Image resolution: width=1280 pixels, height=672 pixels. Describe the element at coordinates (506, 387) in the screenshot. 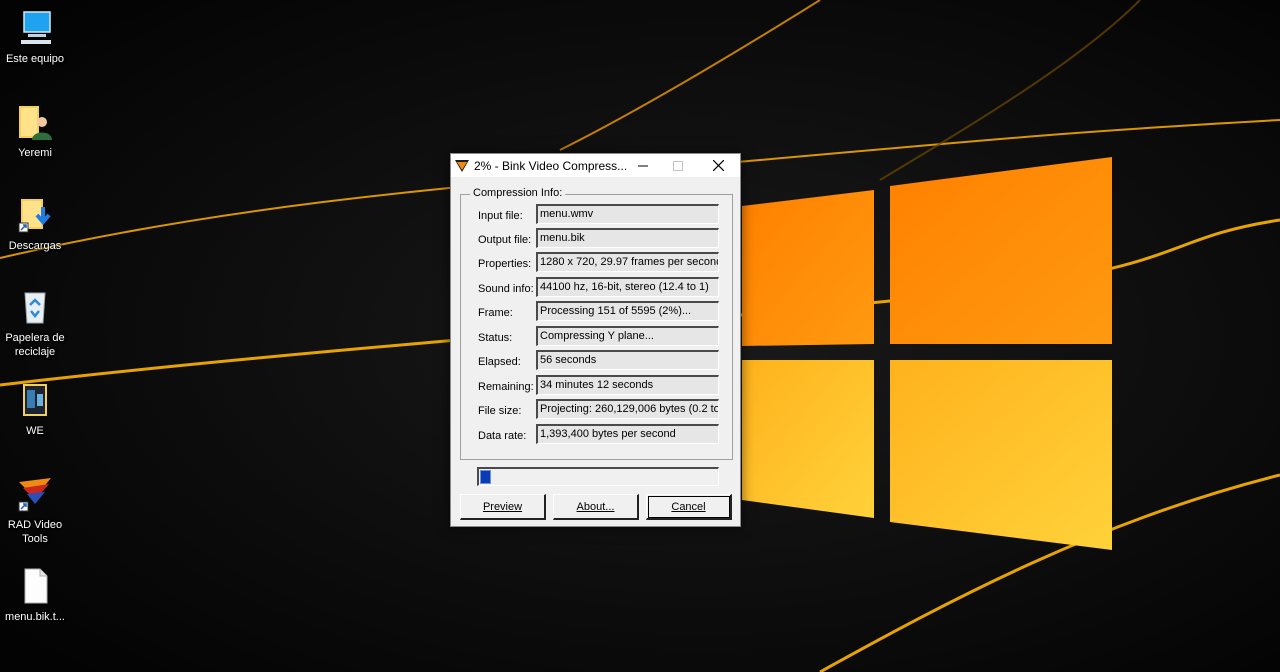

I see `remaining-label: Remaining:` at that location.